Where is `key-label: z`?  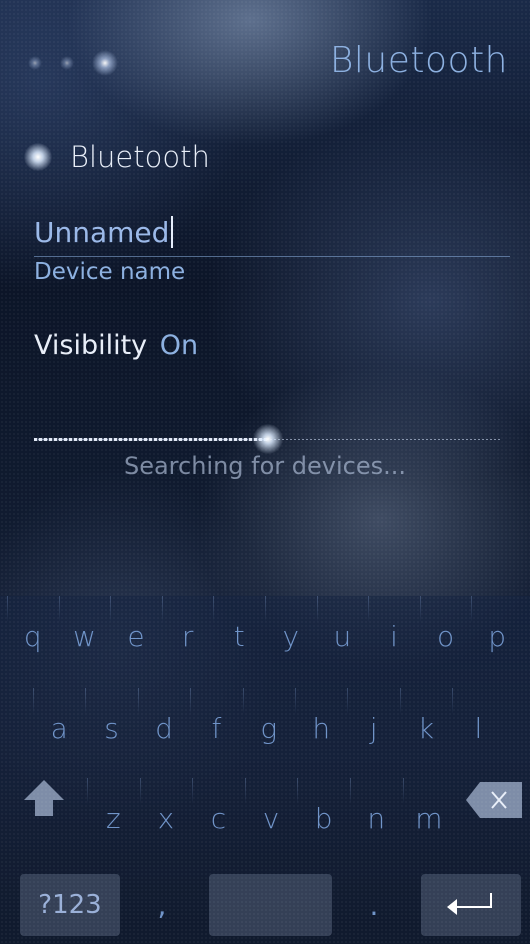
key-label: z is located at coordinates (113, 818).